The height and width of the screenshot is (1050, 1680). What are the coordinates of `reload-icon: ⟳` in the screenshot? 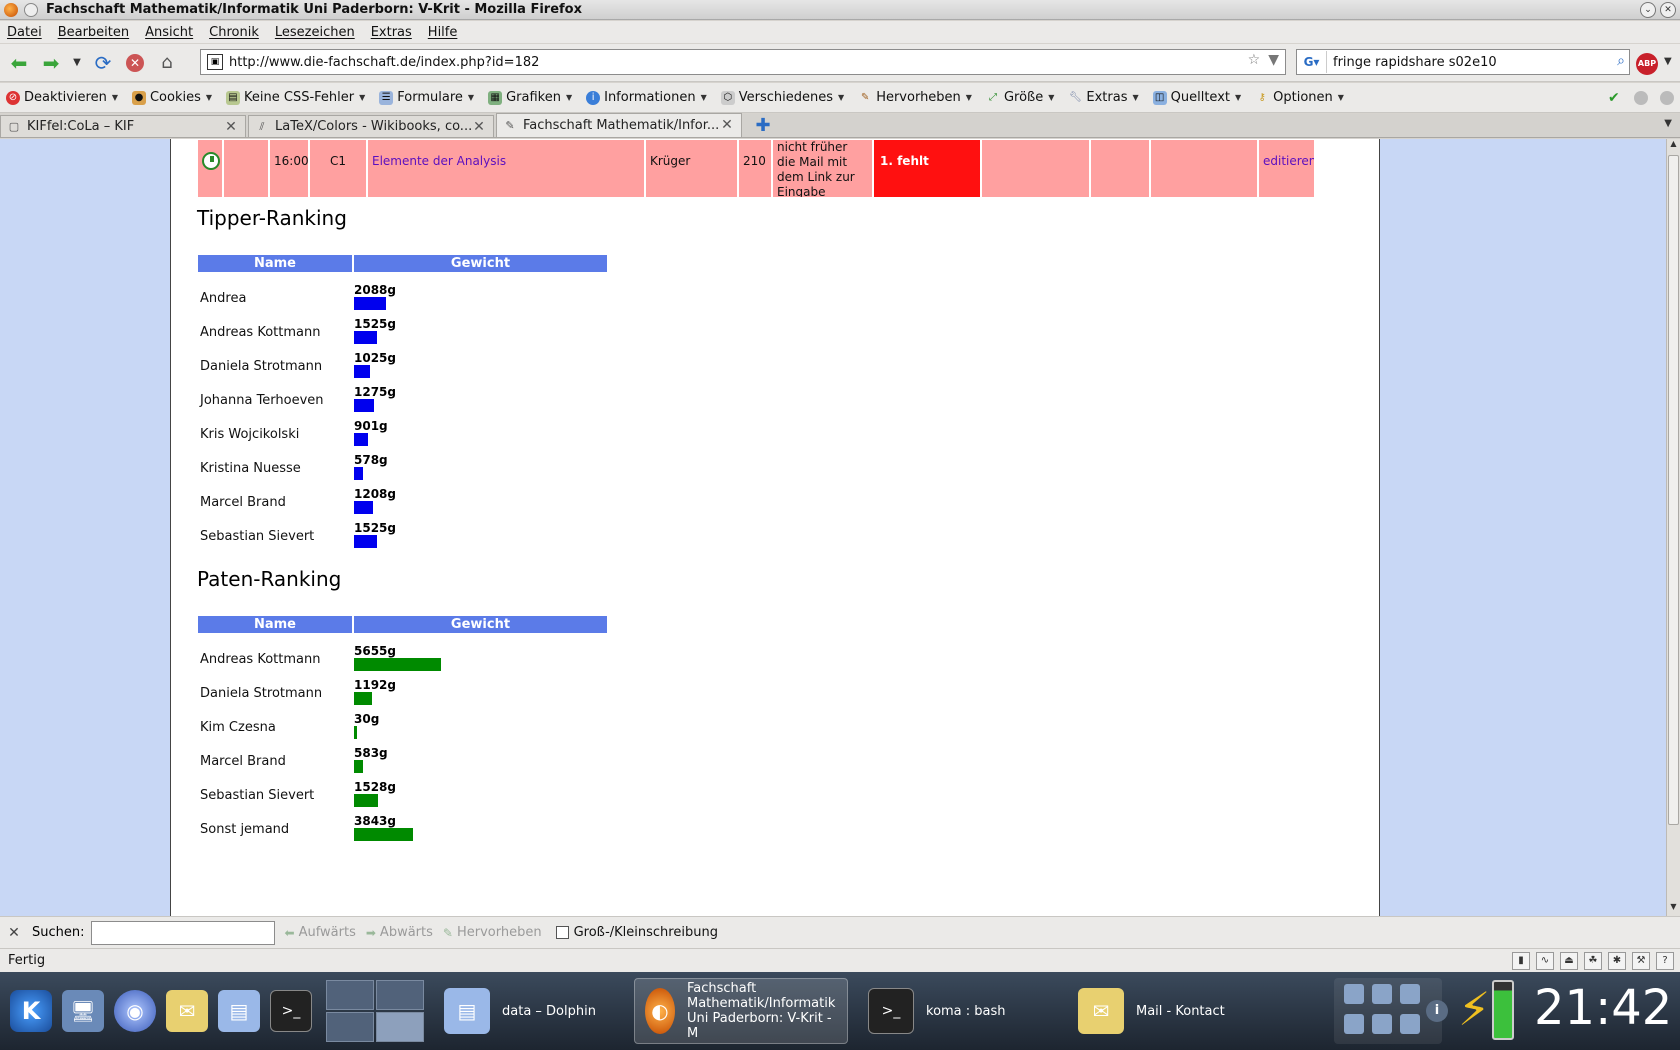 It's located at (103, 62).